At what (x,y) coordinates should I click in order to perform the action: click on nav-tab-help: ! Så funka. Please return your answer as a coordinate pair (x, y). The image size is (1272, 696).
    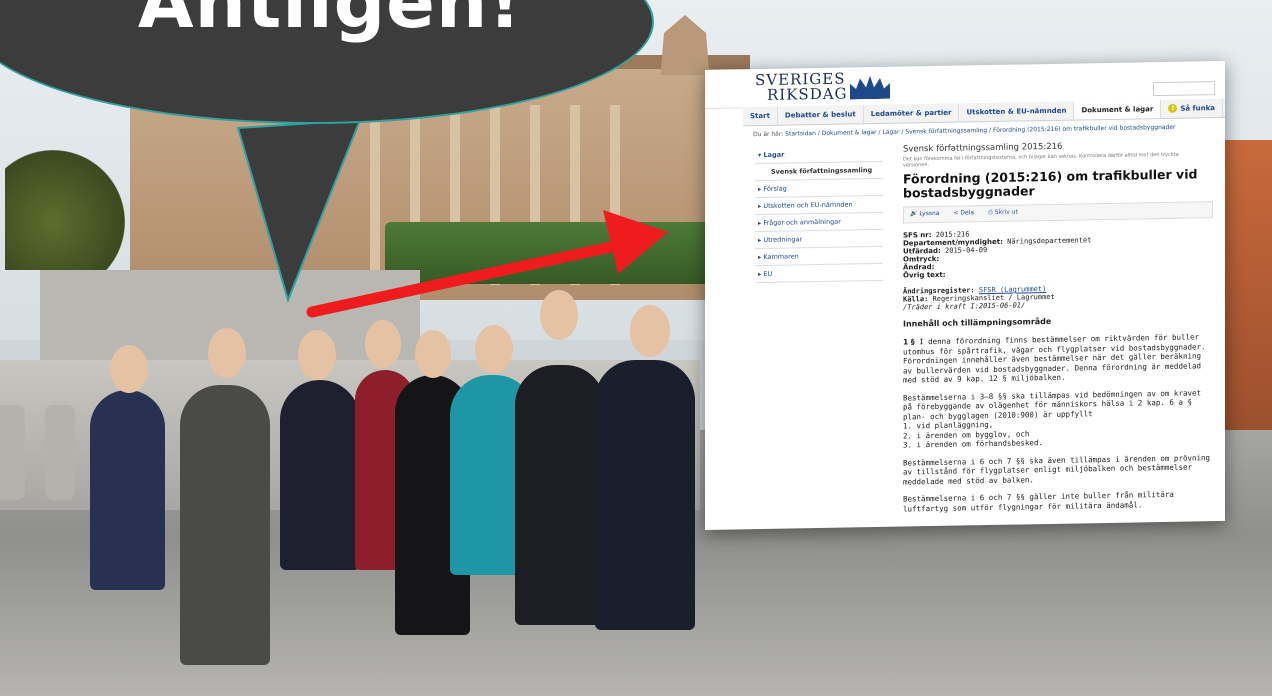
    Looking at the image, I should click on (1192, 108).